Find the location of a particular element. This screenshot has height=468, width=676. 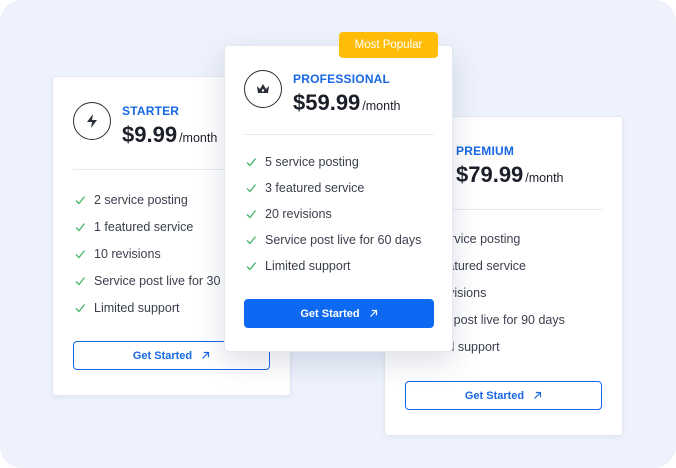

premium-get-started-button: Get Started is located at coordinates (503, 395).